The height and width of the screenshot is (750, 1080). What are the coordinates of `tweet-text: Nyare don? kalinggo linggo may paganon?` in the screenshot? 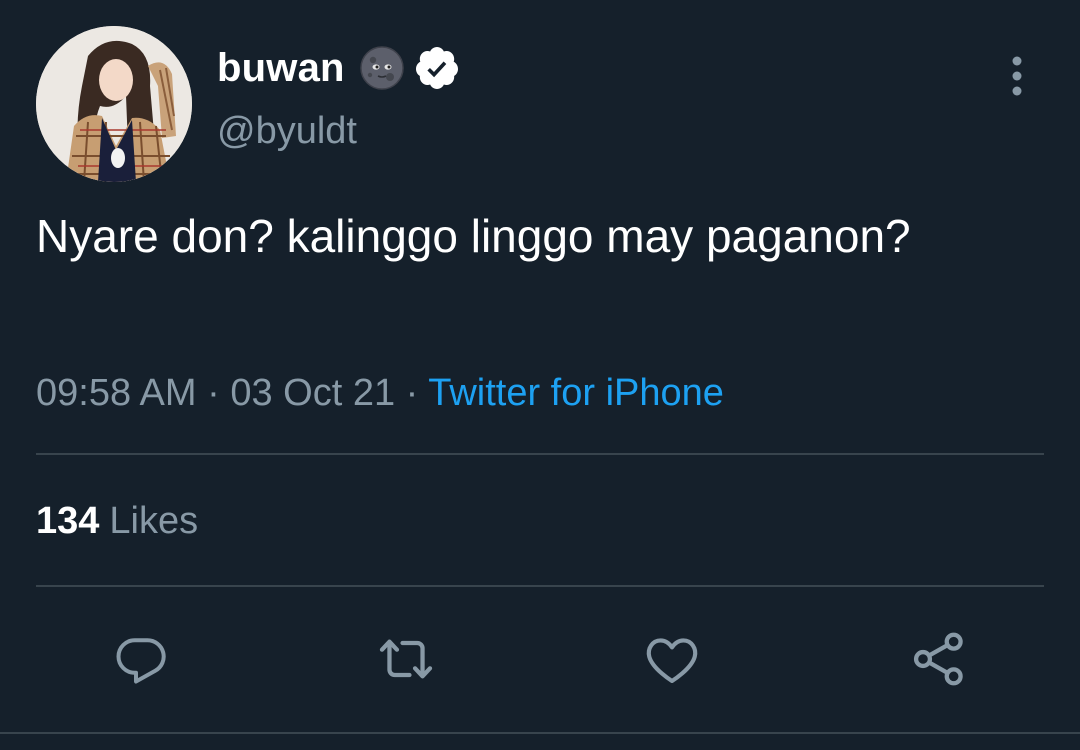 It's located at (473, 236).